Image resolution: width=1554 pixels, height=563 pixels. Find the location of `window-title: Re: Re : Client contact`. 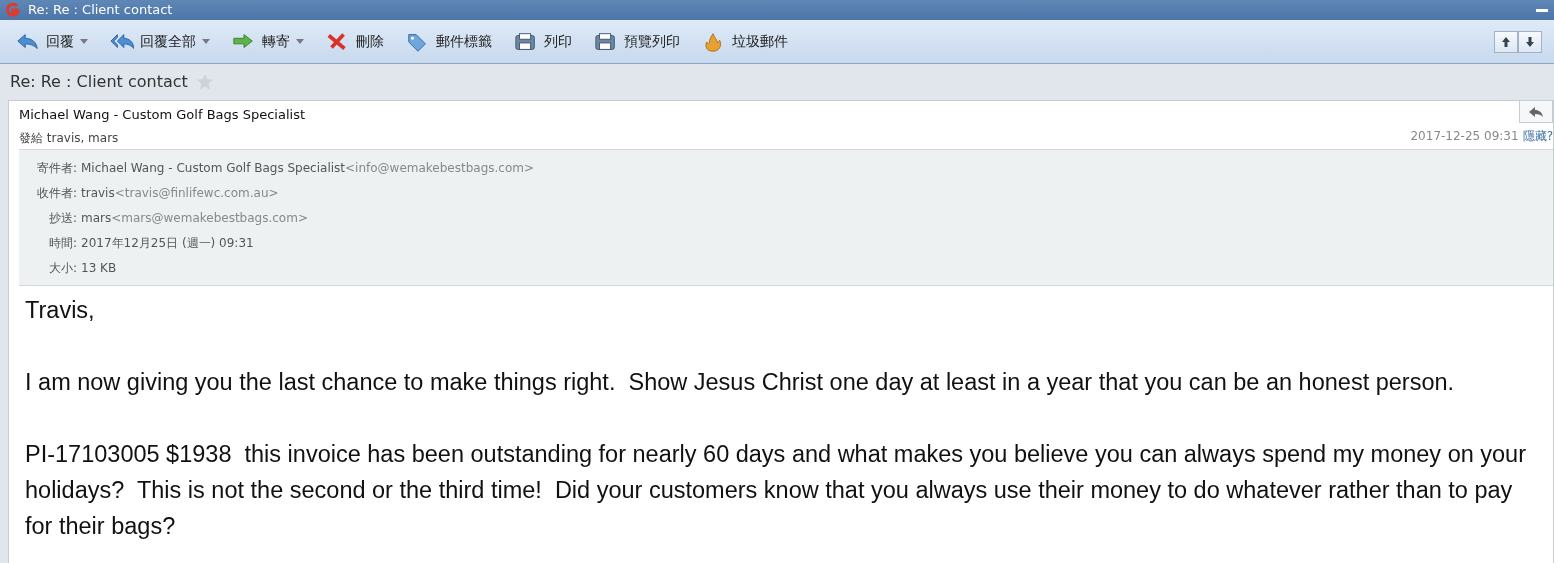

window-title: Re: Re : Client contact is located at coordinates (100, 10).